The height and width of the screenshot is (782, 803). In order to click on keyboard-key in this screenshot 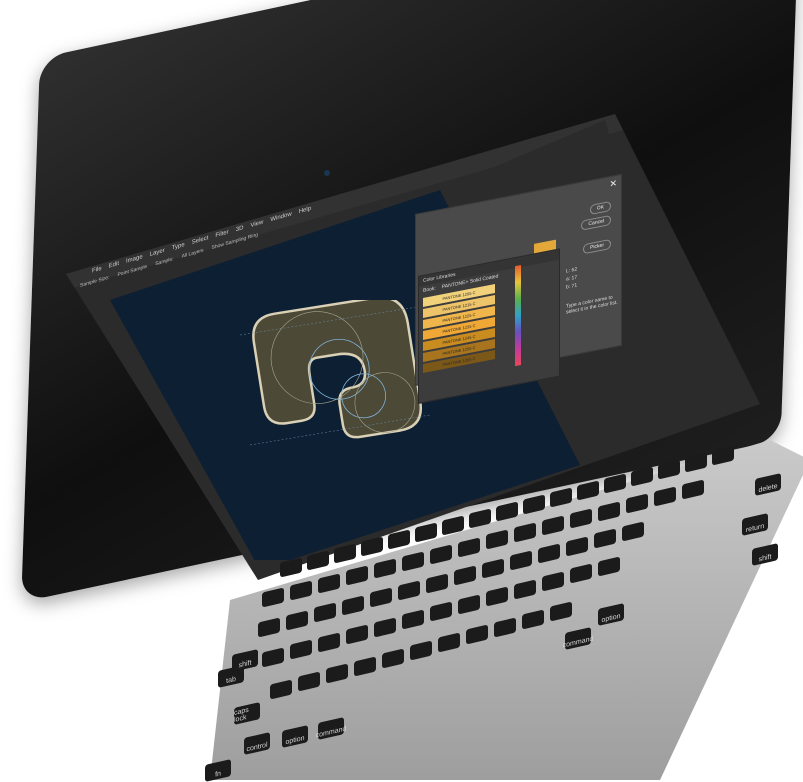, I will do `click(426, 532)`.